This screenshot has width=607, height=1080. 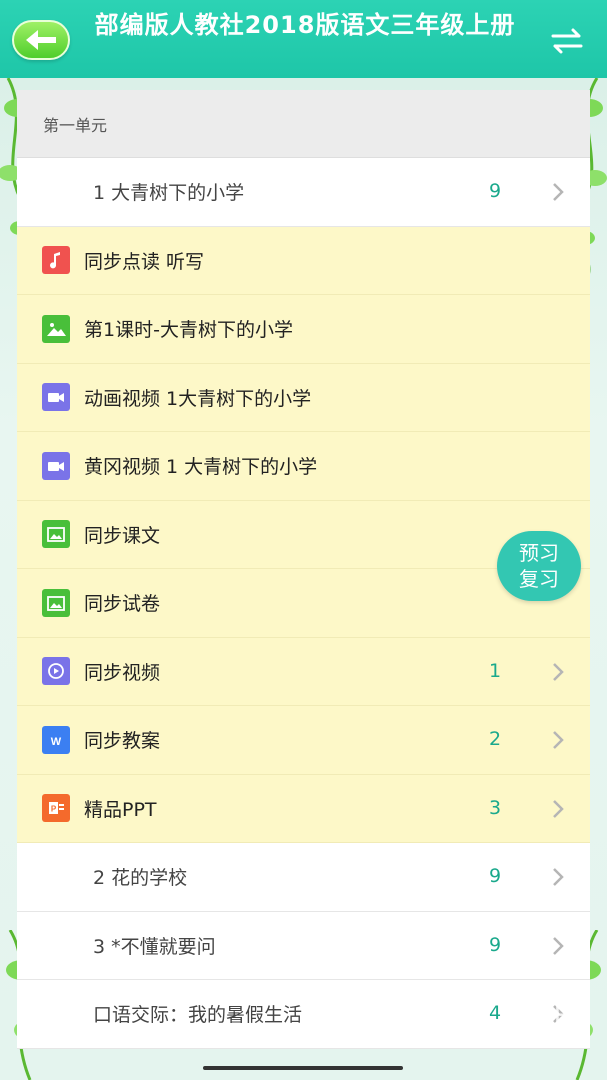 I want to click on play-video-icon, so click(x=56, y=671).